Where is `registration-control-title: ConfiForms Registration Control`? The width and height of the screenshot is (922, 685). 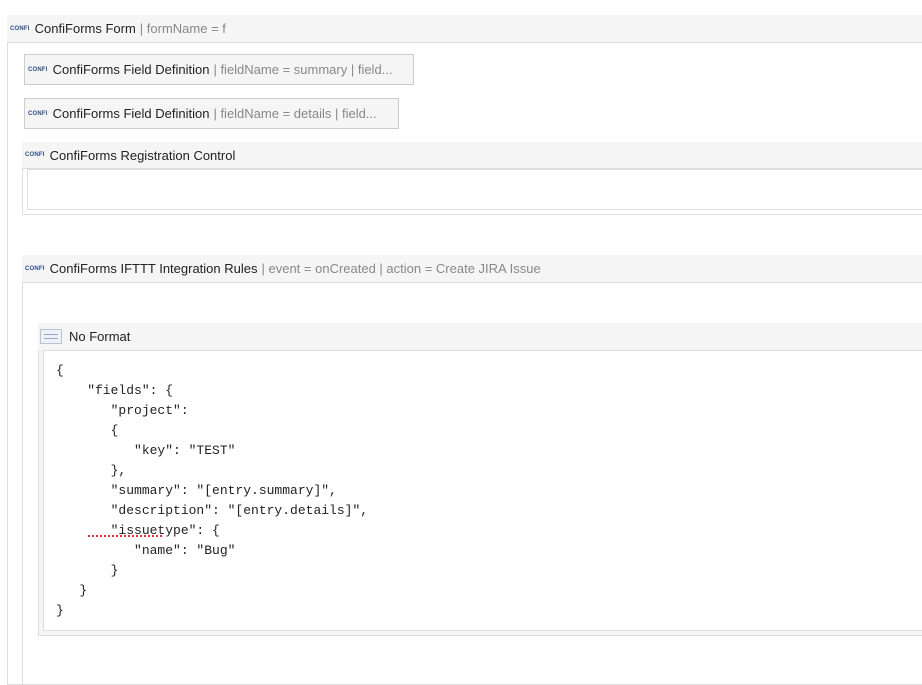 registration-control-title: ConfiForms Registration Control is located at coordinates (142, 155).